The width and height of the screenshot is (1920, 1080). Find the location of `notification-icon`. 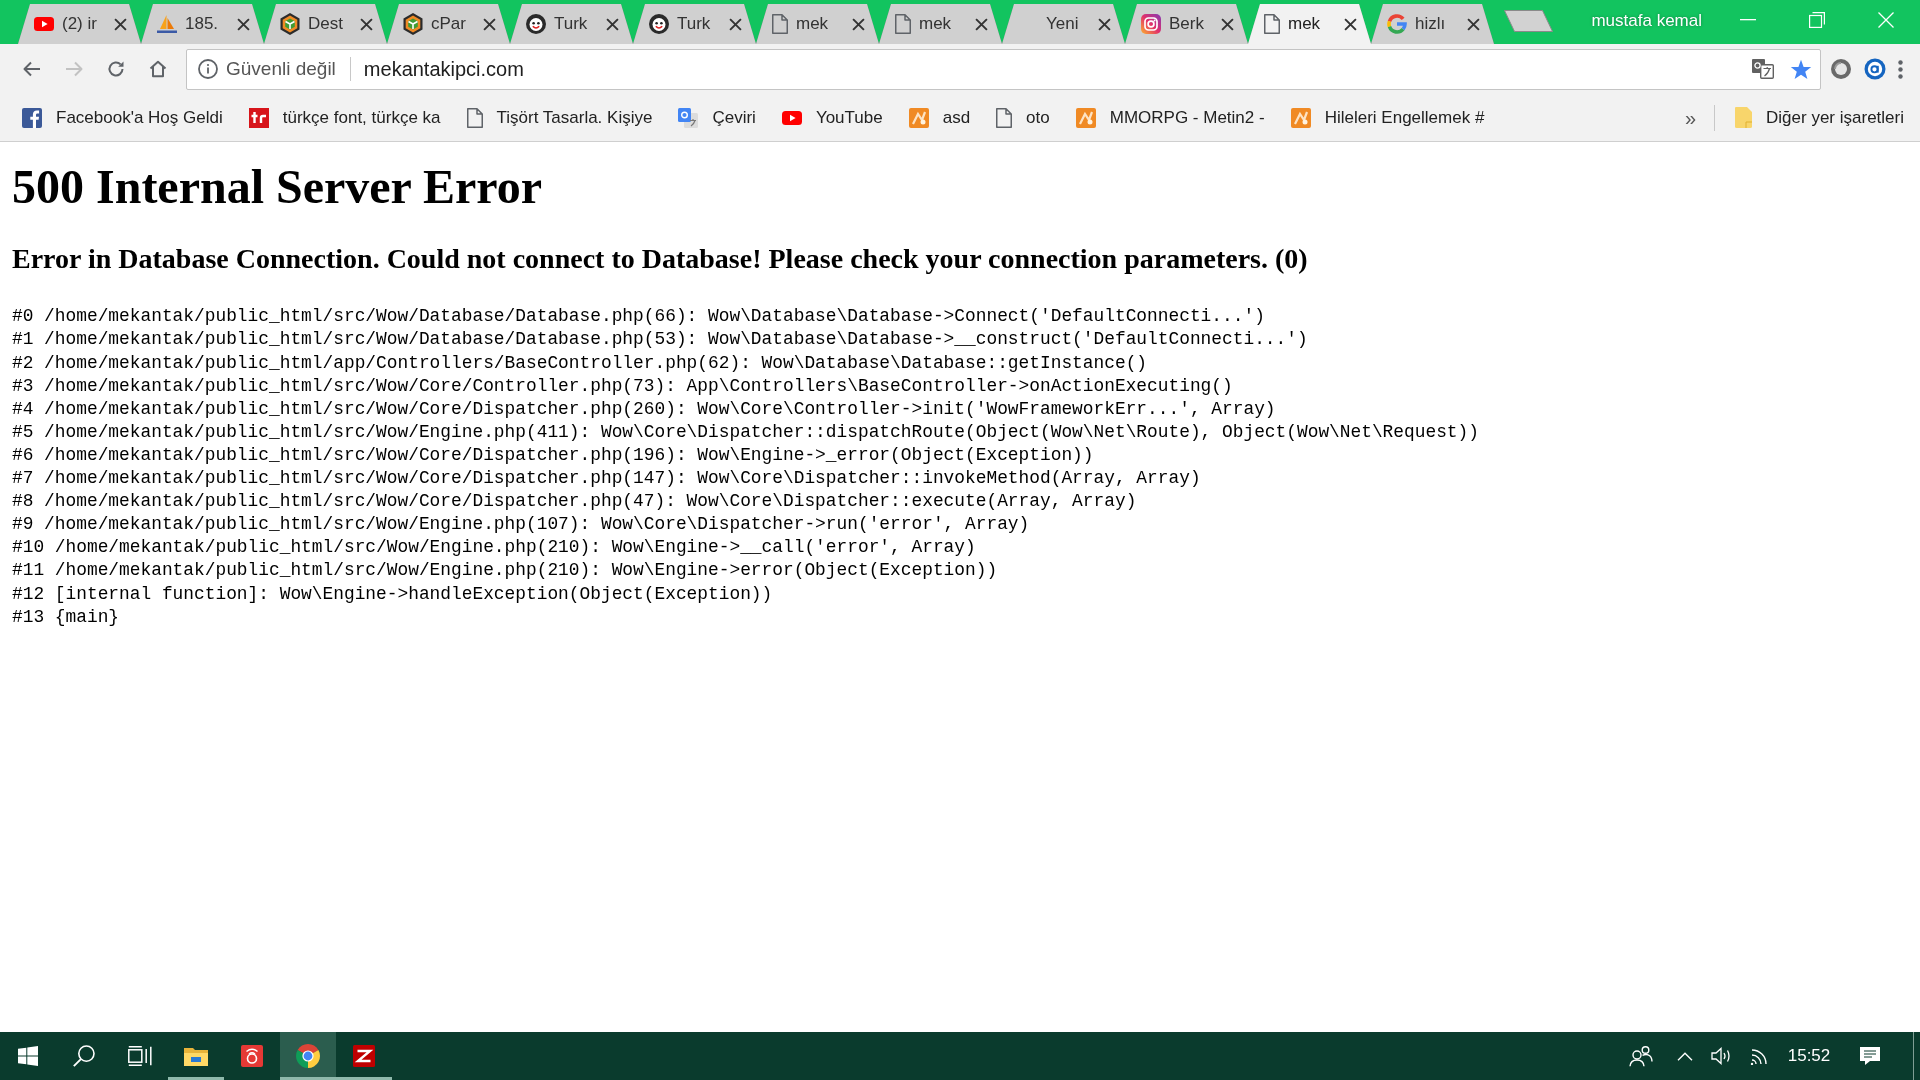

notification-icon is located at coordinates (1870, 1056).